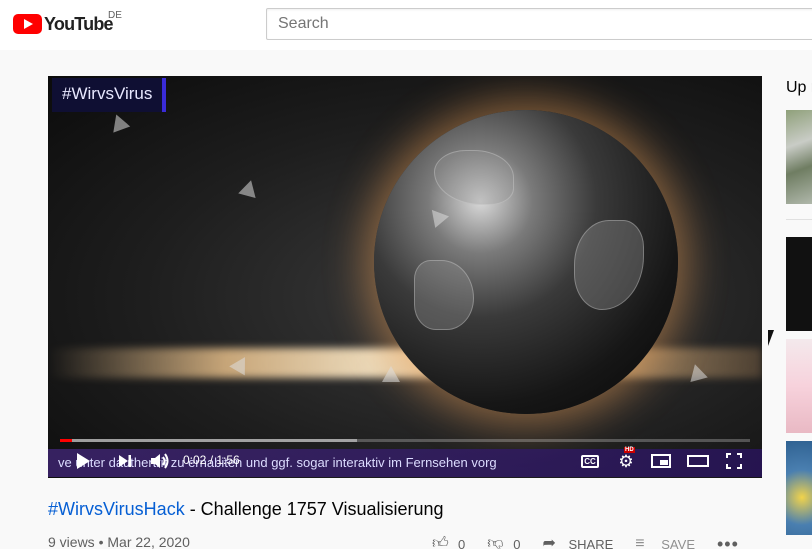 The width and height of the screenshot is (812, 549). What do you see at coordinates (517, 542) in the screenshot?
I see `dislike-count: 0` at bounding box center [517, 542].